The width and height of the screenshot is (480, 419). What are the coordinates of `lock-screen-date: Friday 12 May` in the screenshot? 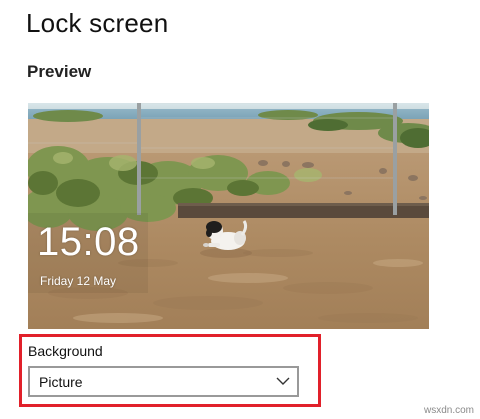 It's located at (78, 281).